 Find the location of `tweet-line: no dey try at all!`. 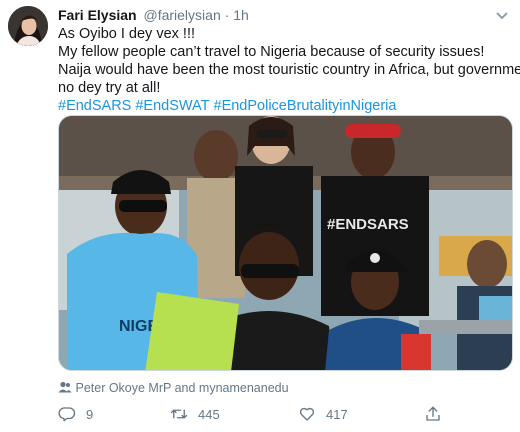

tweet-line: no dey try at all! is located at coordinates (109, 88).